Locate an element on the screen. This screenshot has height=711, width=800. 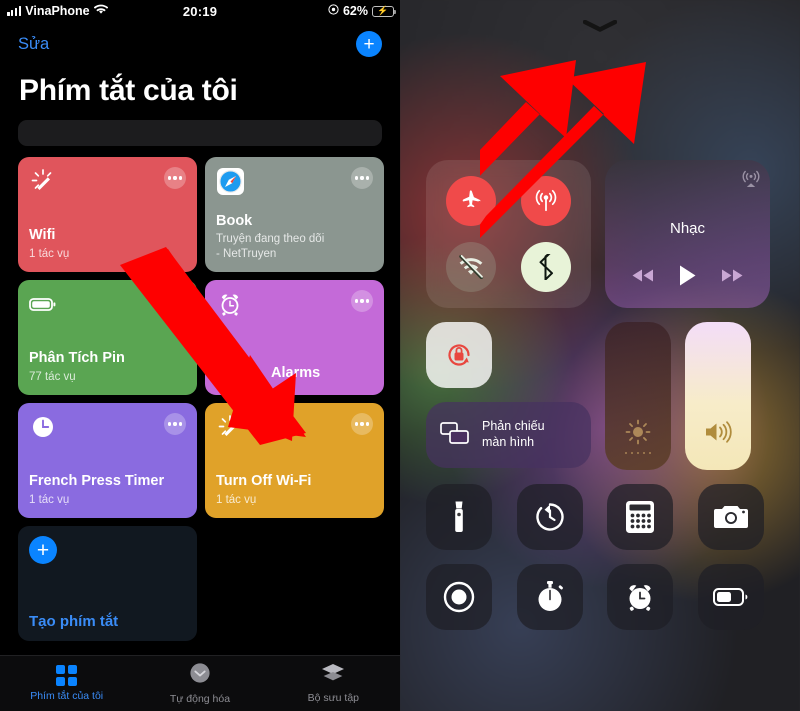
edit-button: Sửa is located at coordinates (33, 44).